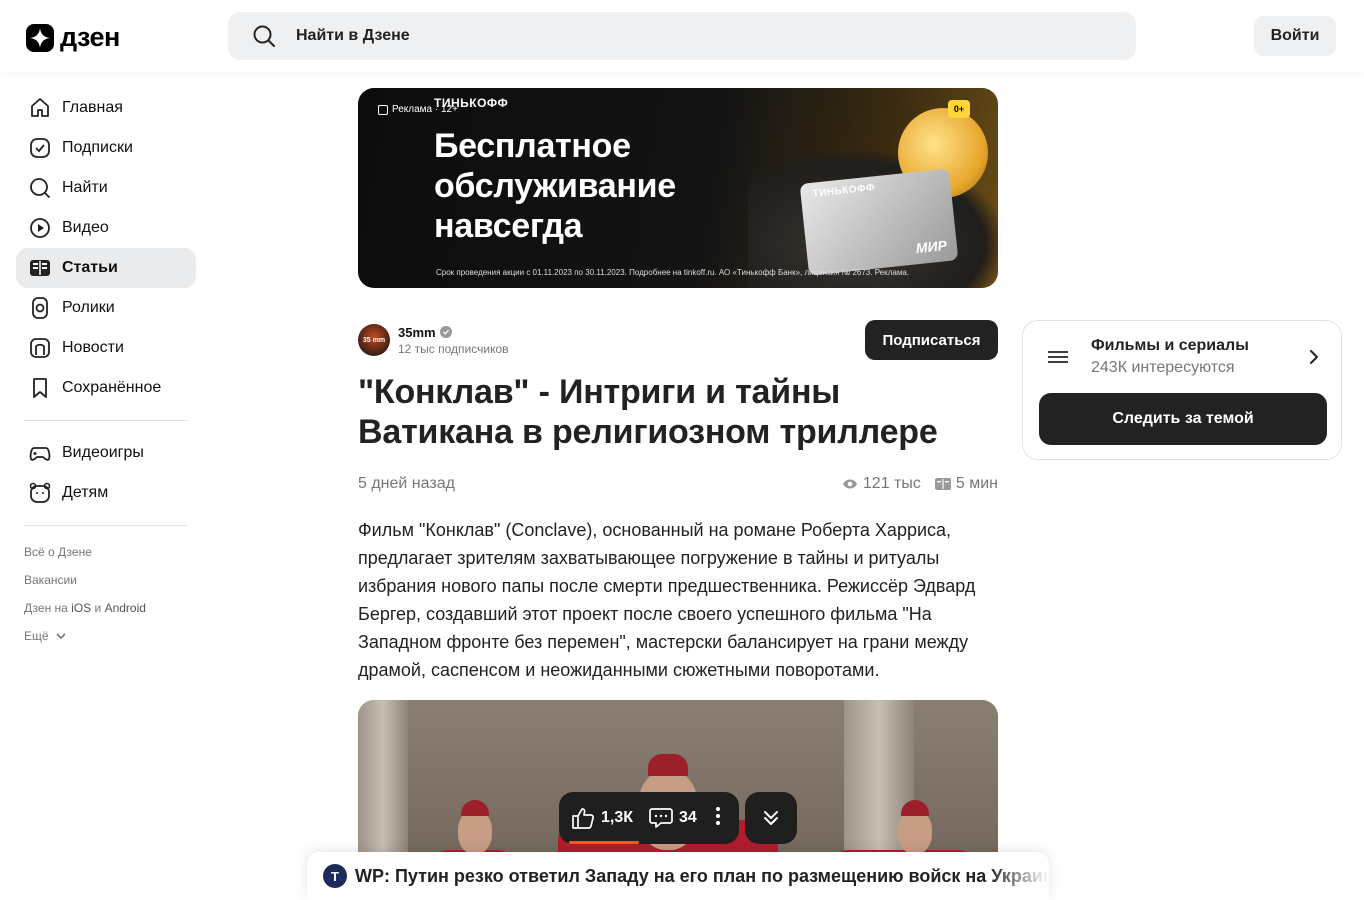 Image resolution: width=1364 pixels, height=900 pixels. I want to click on article-meta: 5 дней назад 121 тыс 5 мин, so click(678, 484).